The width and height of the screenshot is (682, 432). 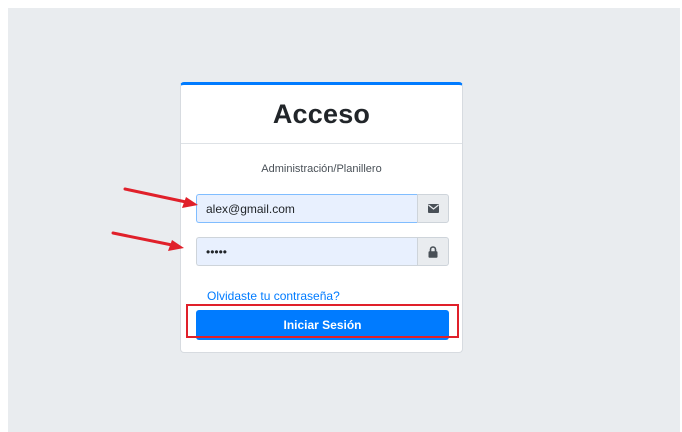 I want to click on login-button: Iniciar Sesión, so click(x=322, y=325).